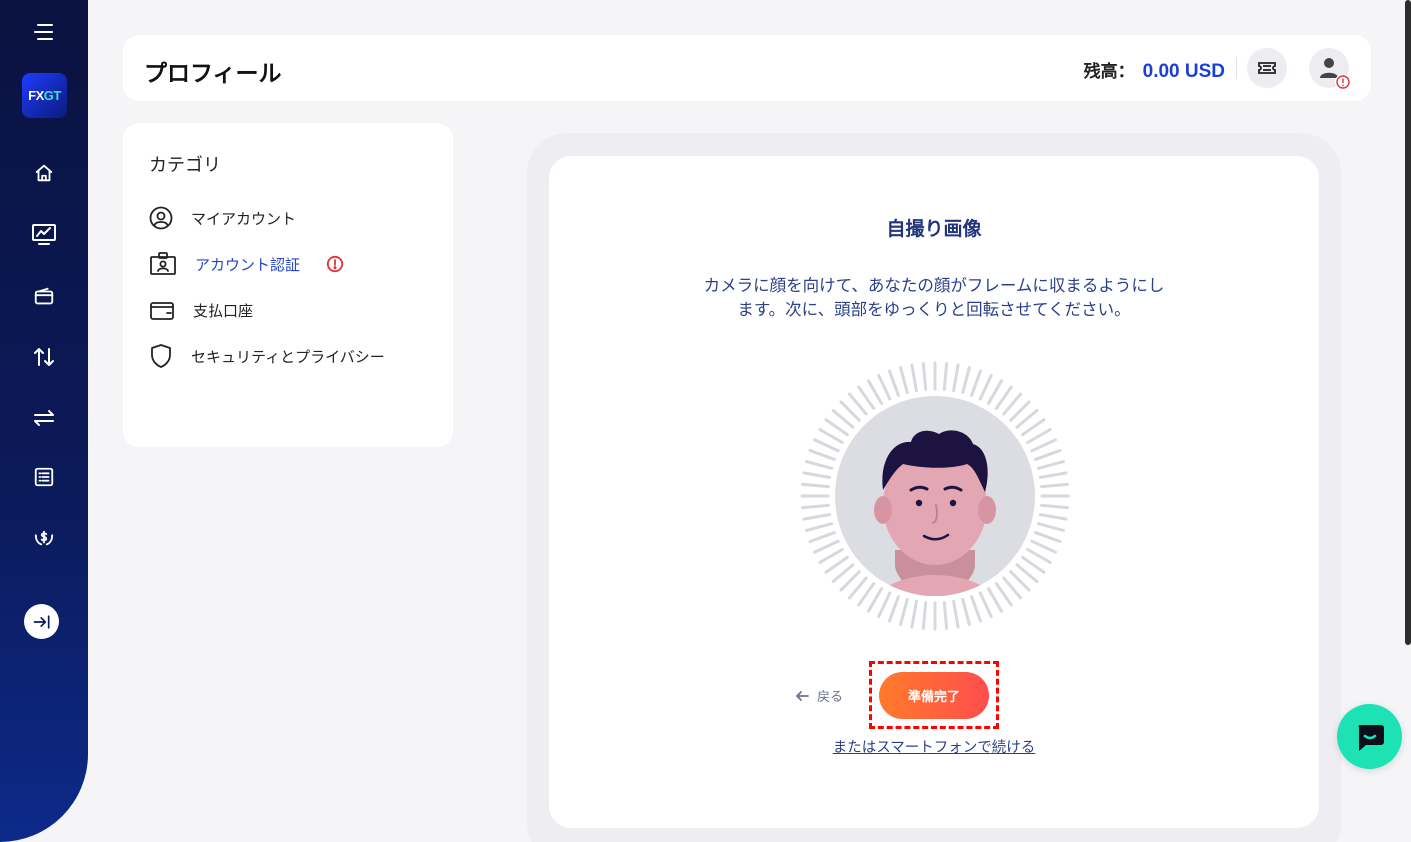  What do you see at coordinates (747, 68) in the screenshot?
I see `page-header: プロフィール 残高： 0.00 USD` at bounding box center [747, 68].